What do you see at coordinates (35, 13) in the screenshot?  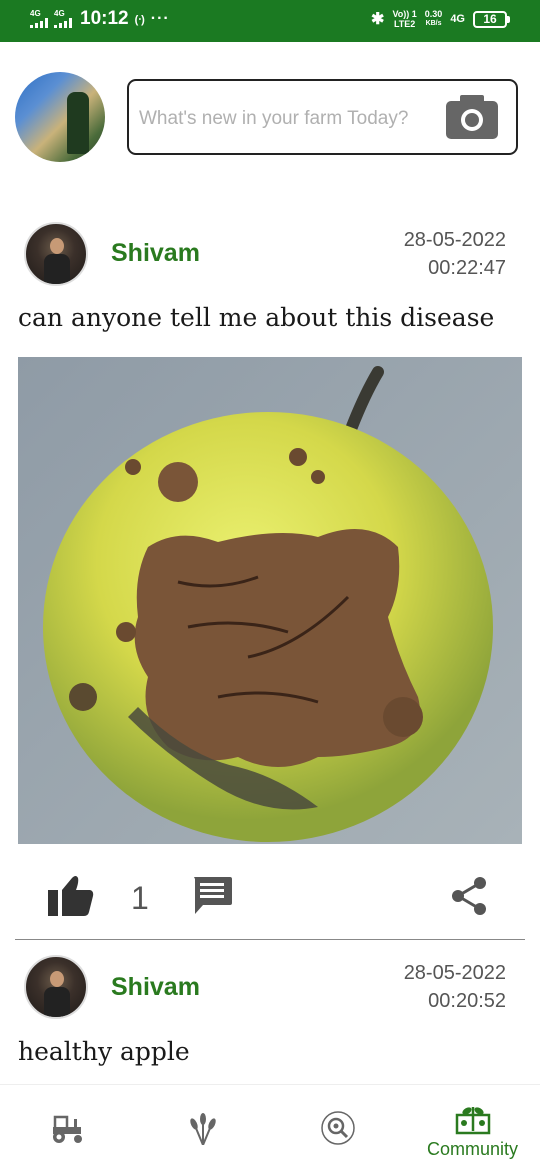 I see `network-type-label: 4G` at bounding box center [35, 13].